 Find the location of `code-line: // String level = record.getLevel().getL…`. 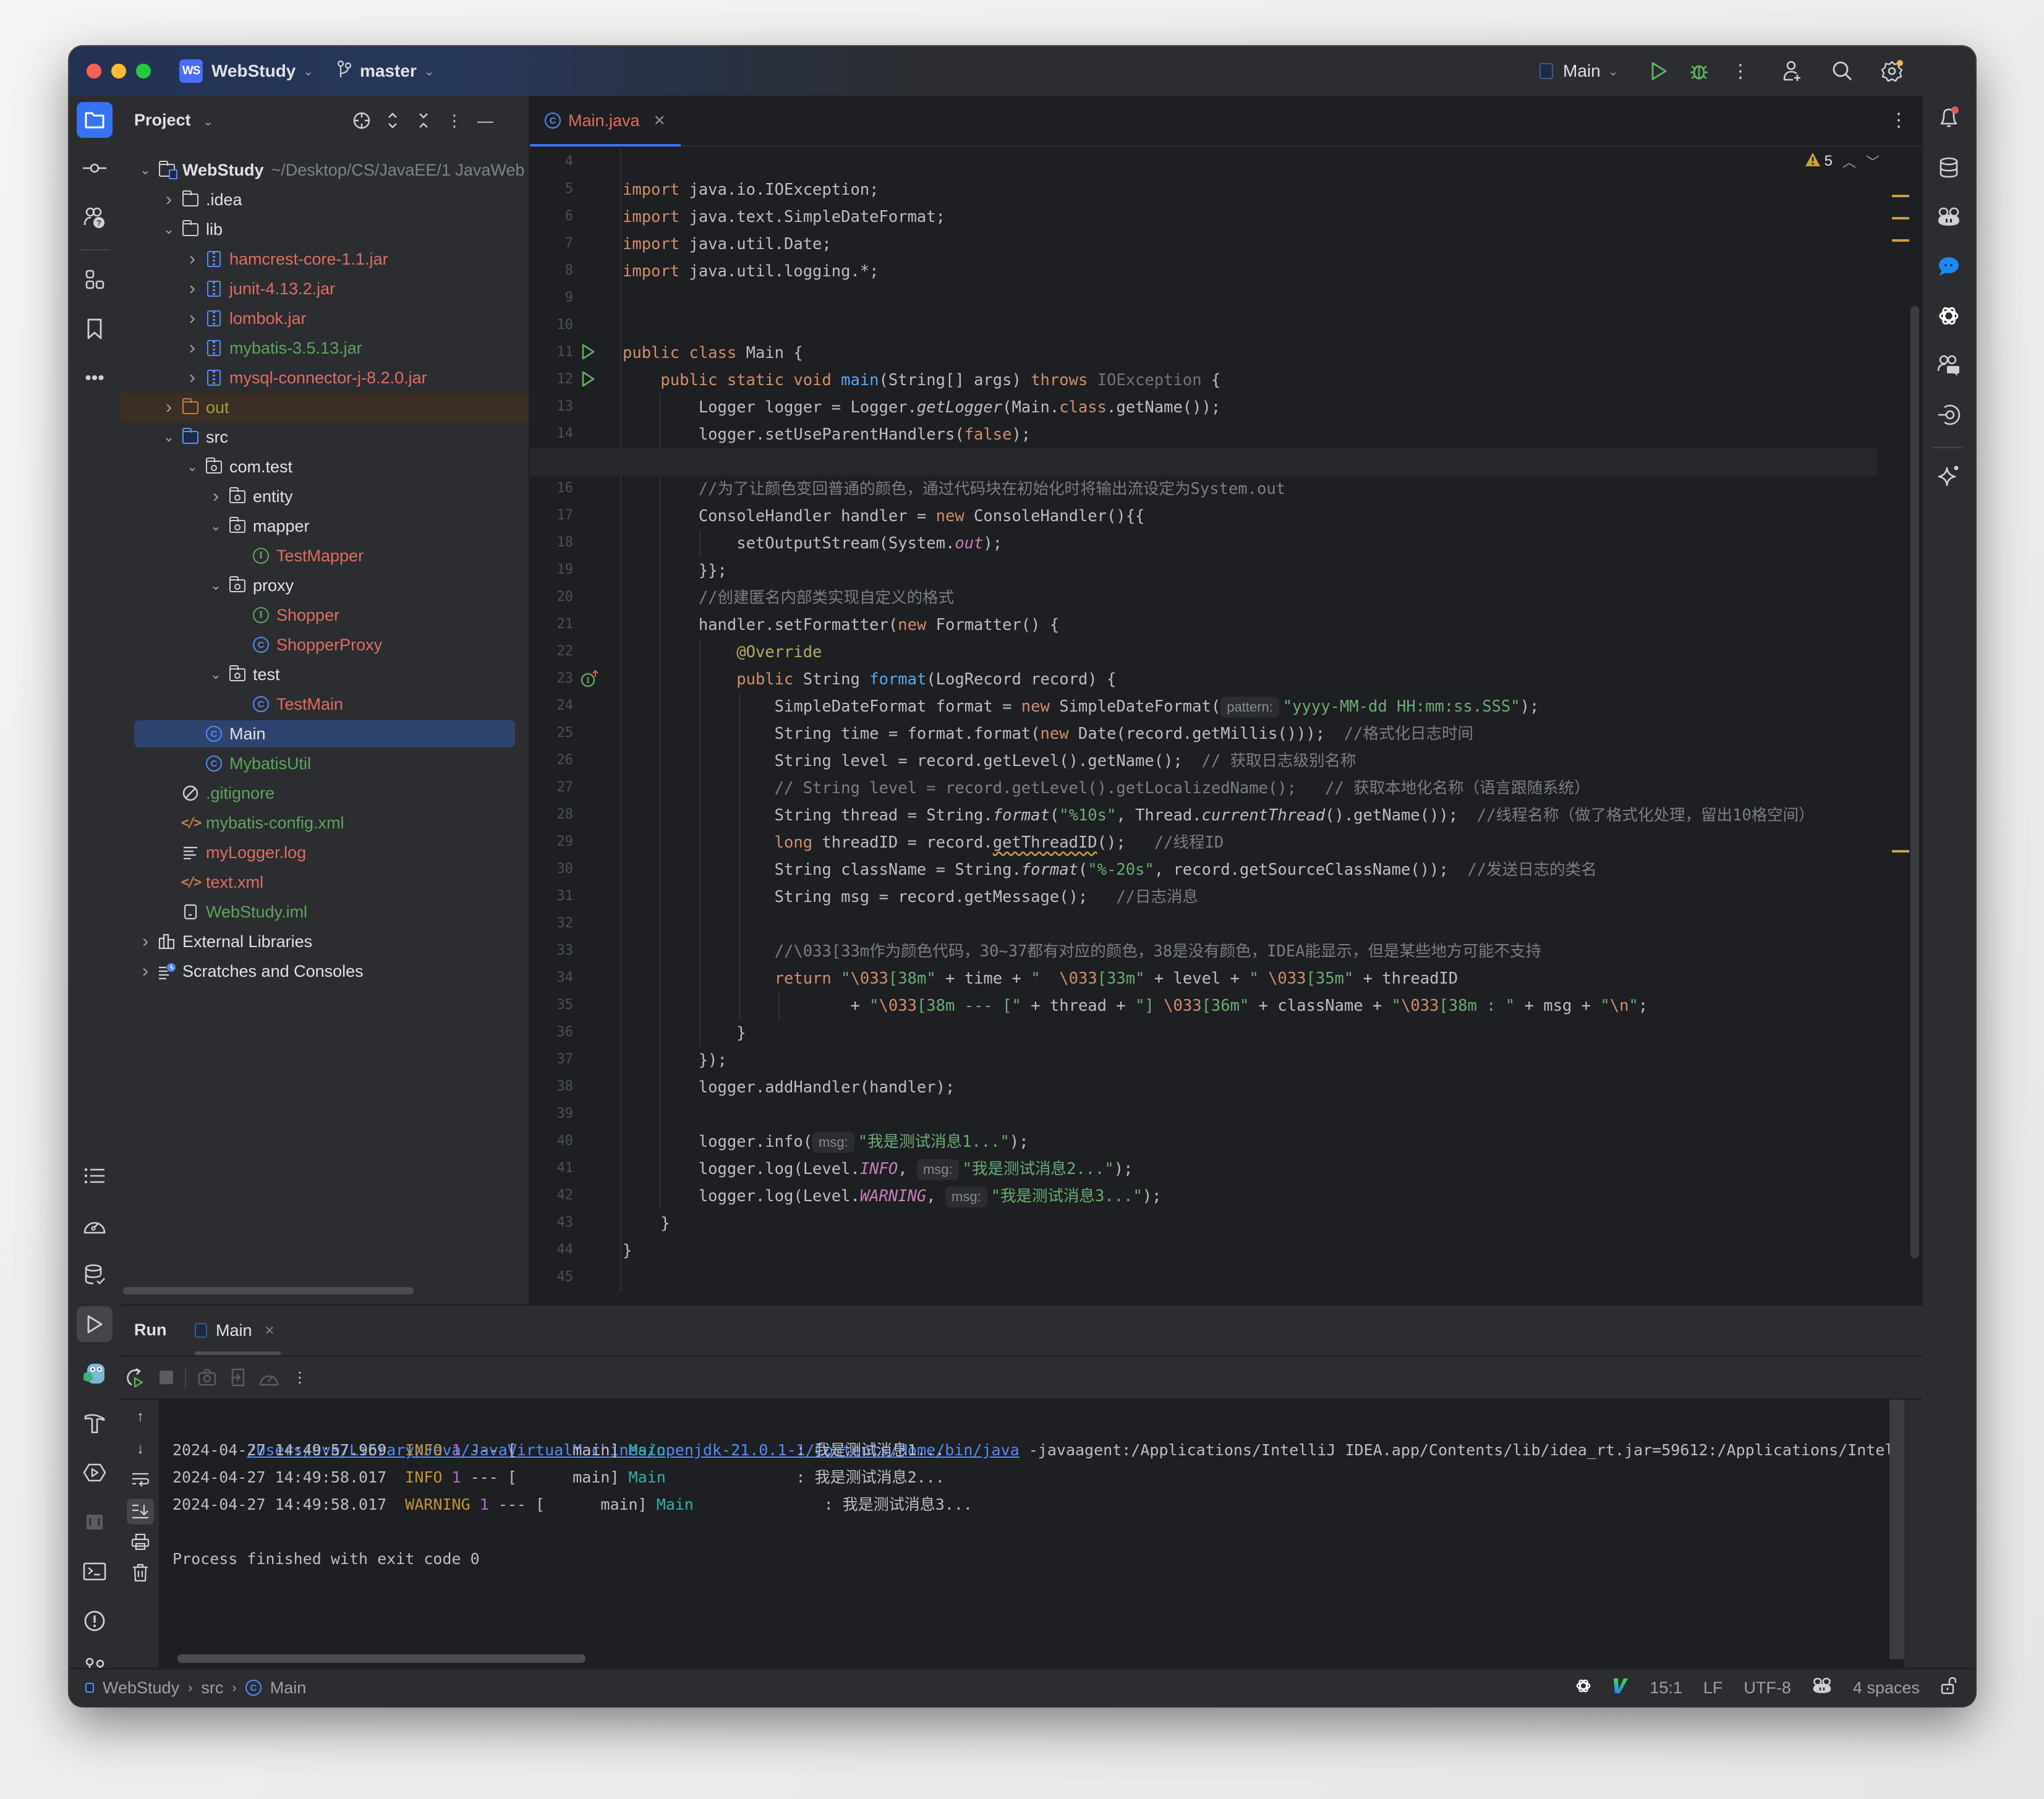

code-line: // String level = record.getLevel().getL… is located at coordinates (1106, 788).